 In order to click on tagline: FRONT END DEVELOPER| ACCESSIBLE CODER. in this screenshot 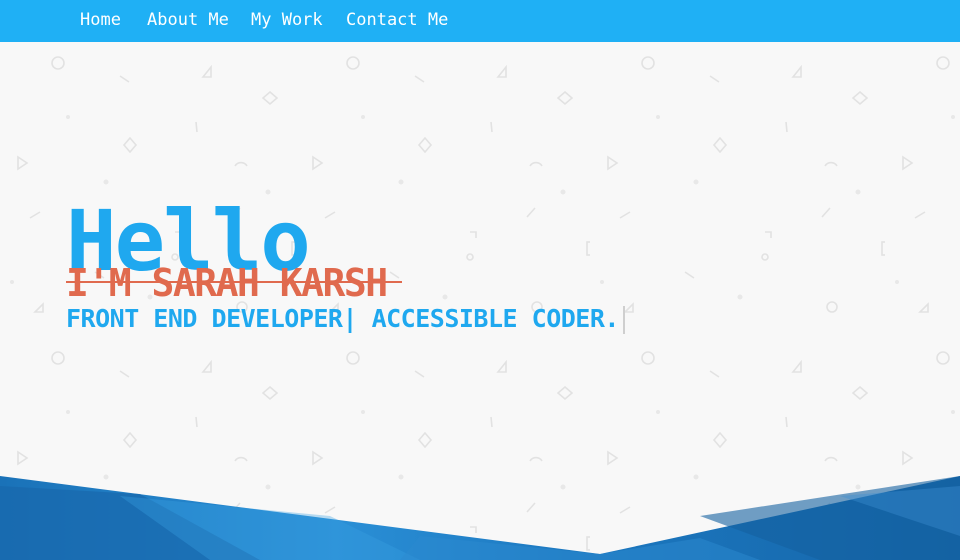, I will do `click(345, 319)`.